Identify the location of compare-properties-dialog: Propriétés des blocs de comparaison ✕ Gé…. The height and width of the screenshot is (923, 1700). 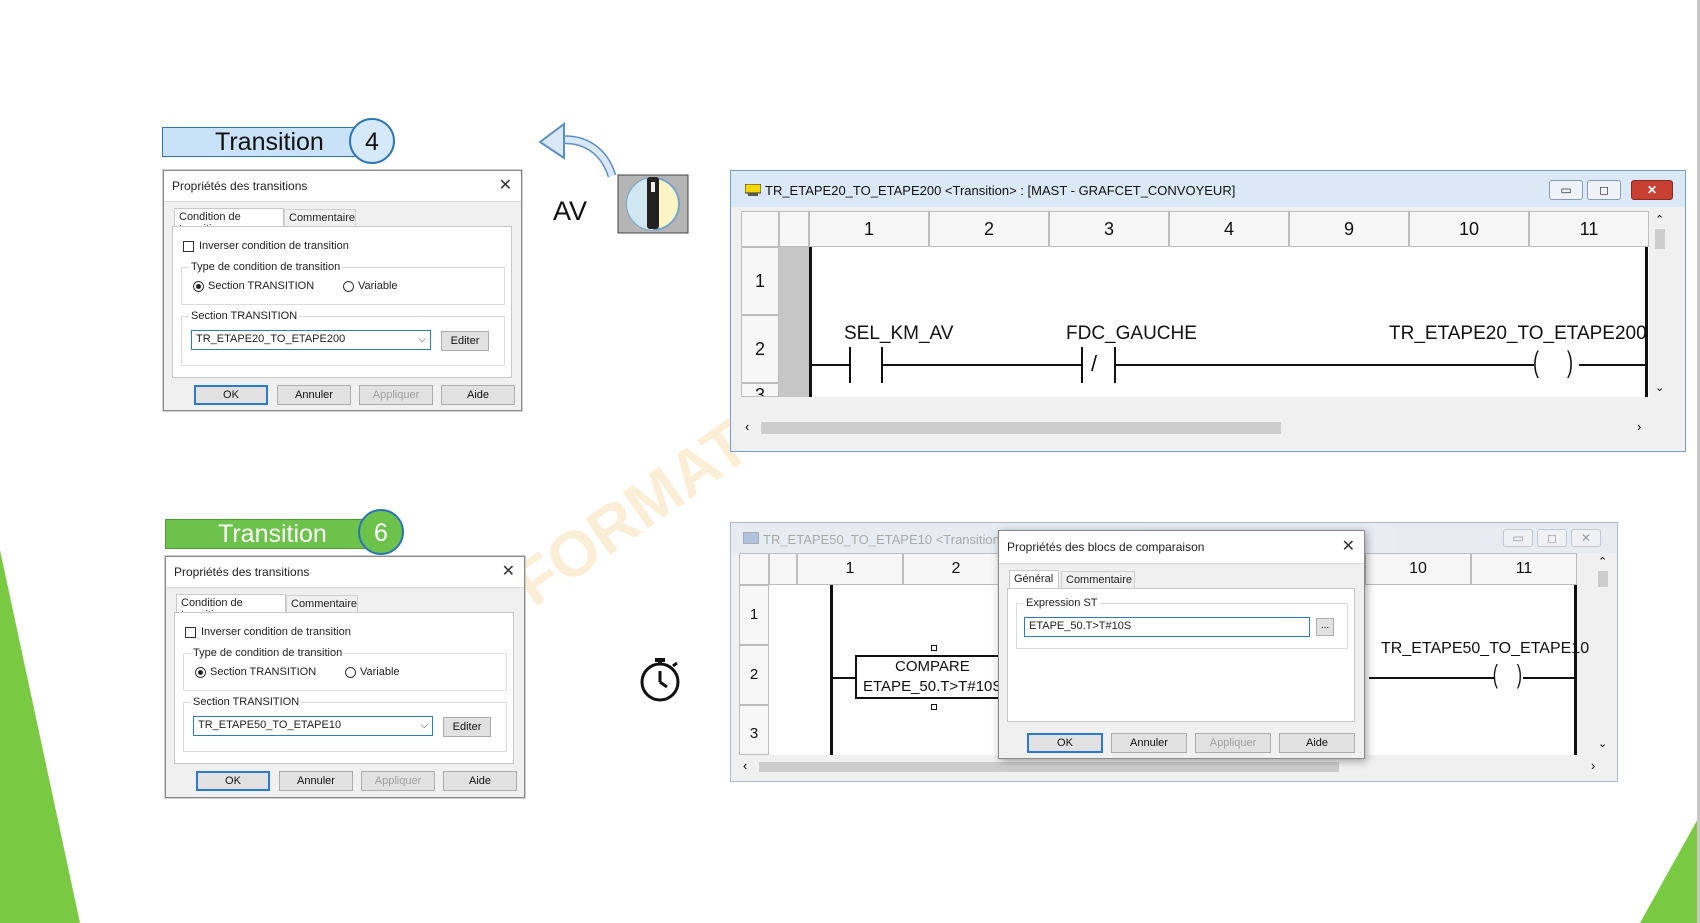
(1181, 644).